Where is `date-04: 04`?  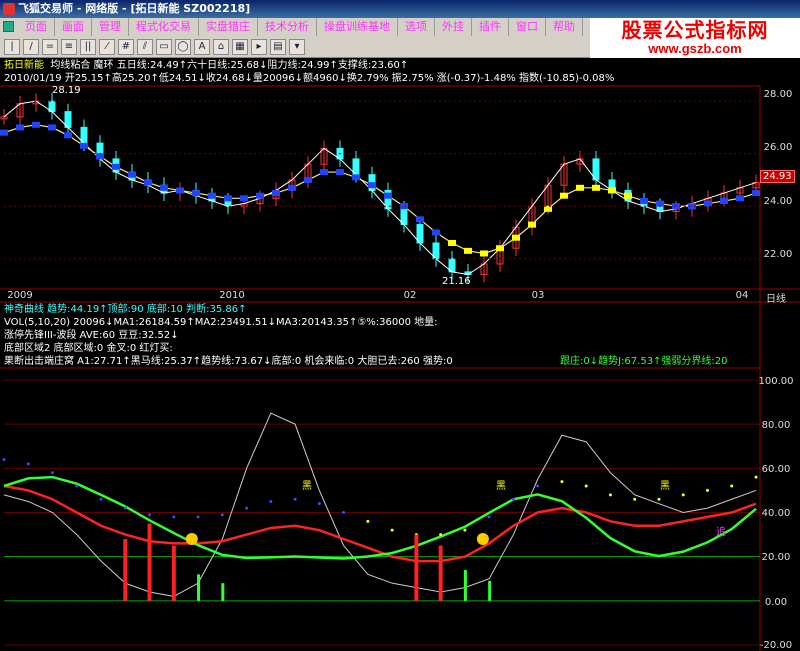 date-04: 04 is located at coordinates (742, 295).